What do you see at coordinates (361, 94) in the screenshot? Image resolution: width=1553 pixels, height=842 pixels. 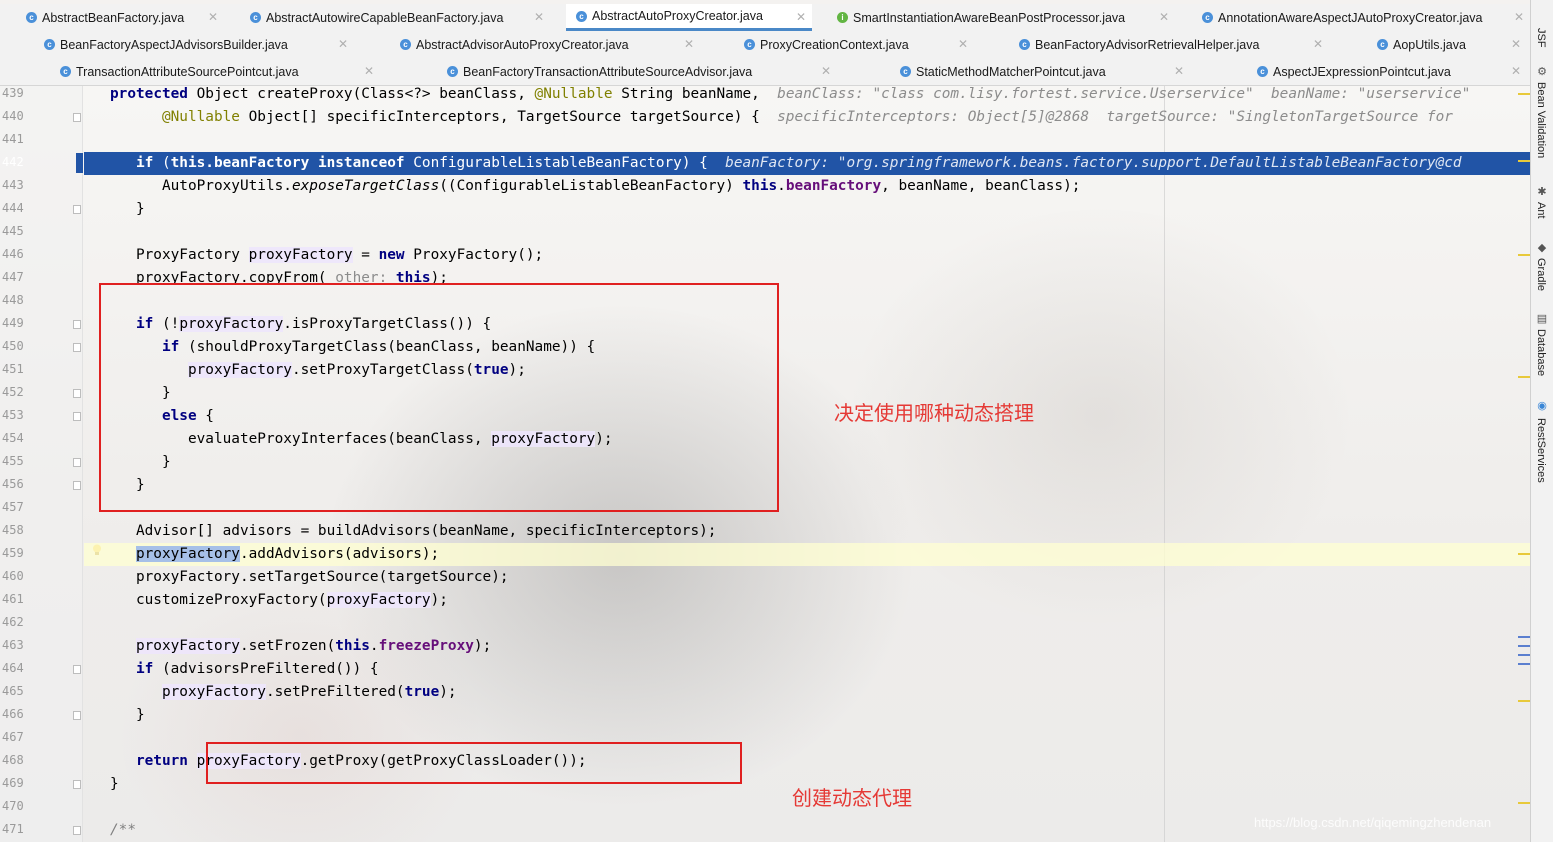 I see `code-text: Object createProxy(Class<?> beanClass,` at bounding box center [361, 94].